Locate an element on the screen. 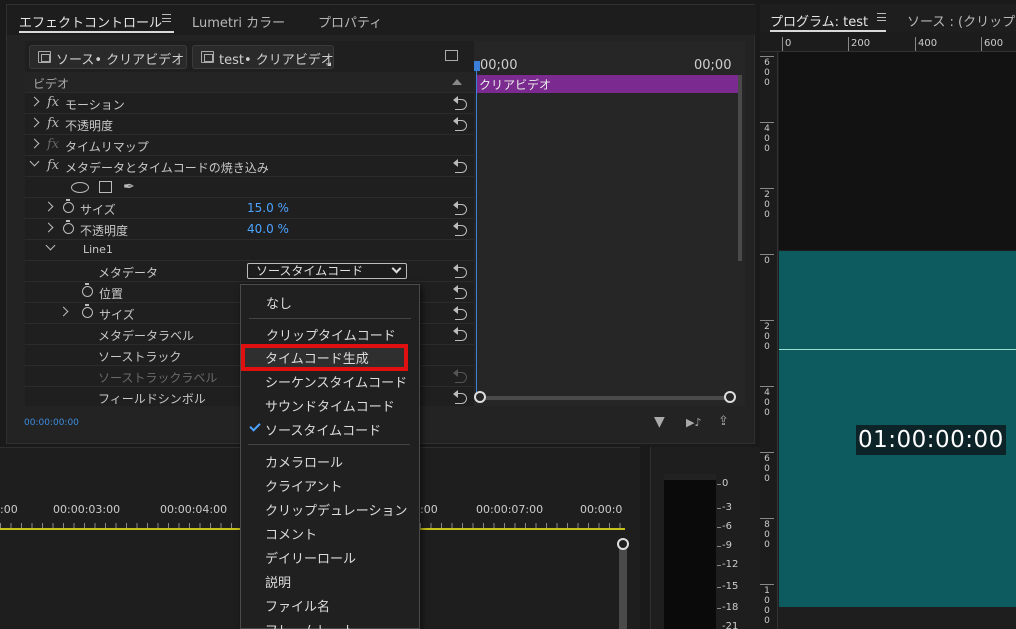  menu-item-clip-duration: クリップデュレーション is located at coordinates (336, 509).